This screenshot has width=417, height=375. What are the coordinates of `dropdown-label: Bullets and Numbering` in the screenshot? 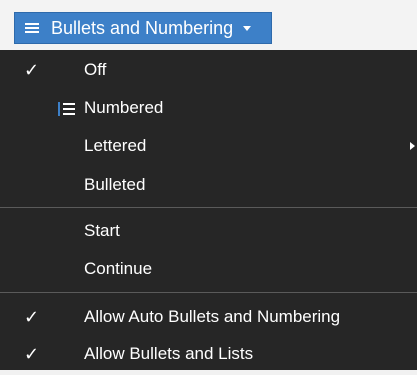 It's located at (142, 27).